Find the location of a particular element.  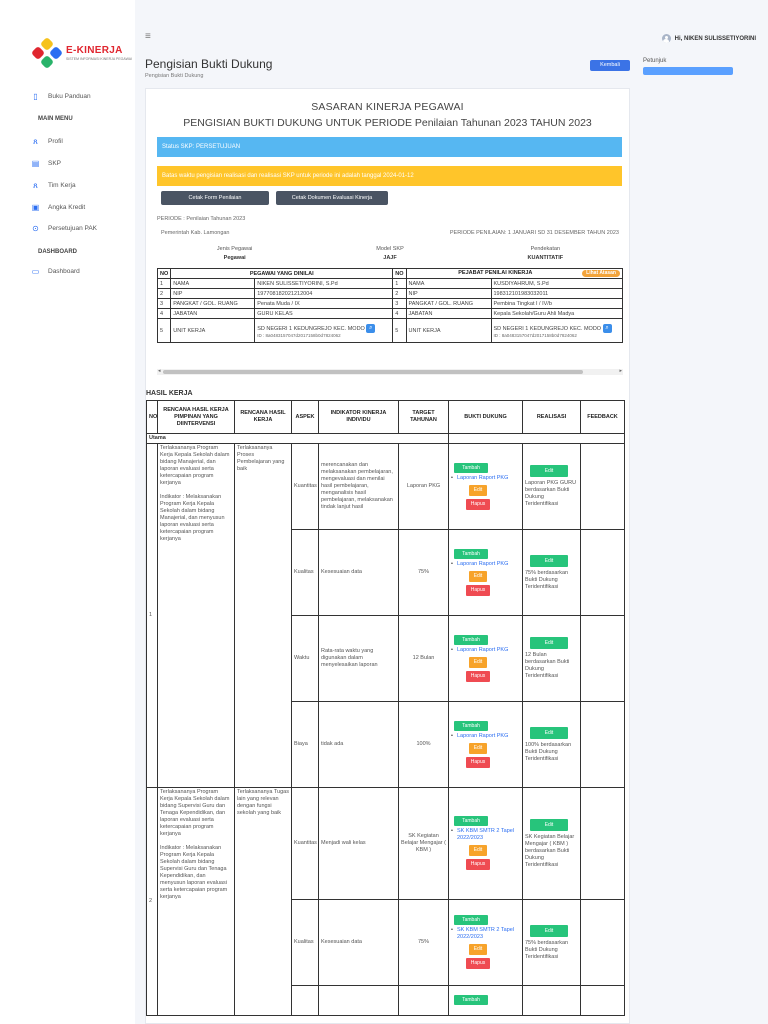

sidebar-item-tim-kerja: ጸ Tim Kerja is located at coordinates (53, 185).